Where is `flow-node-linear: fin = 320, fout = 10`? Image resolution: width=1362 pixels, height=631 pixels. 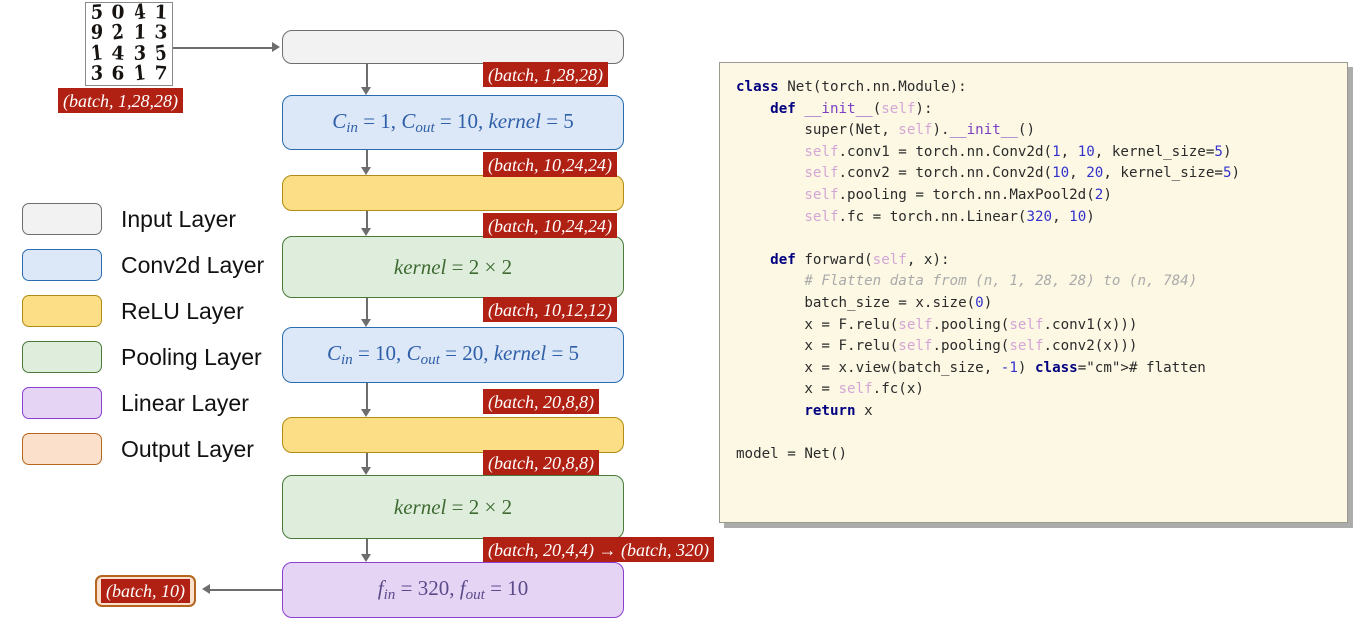
flow-node-linear: fin = 320, fout = 10 is located at coordinates (453, 590).